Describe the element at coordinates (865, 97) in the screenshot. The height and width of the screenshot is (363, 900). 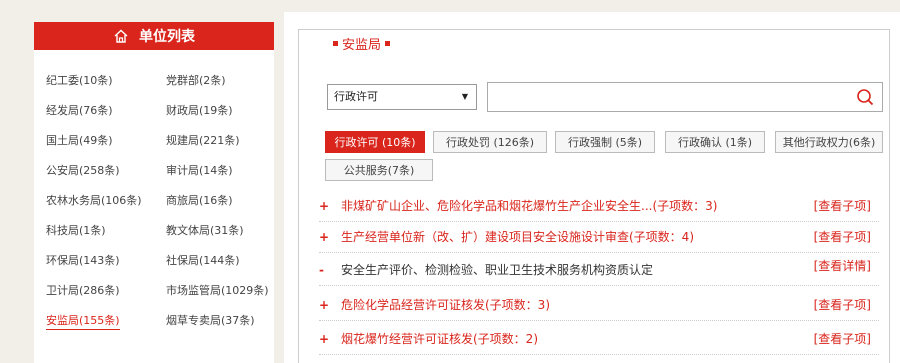
I see `search-icon` at that location.